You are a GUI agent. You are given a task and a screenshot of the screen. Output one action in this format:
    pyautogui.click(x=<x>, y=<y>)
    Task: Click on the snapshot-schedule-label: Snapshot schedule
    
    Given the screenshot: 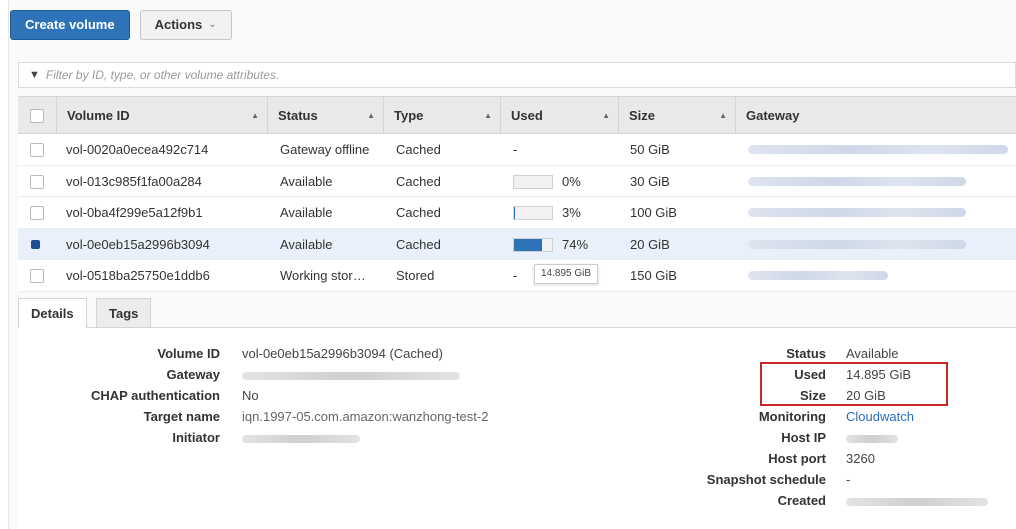 What is the action you would take?
    pyautogui.click(x=766, y=479)
    